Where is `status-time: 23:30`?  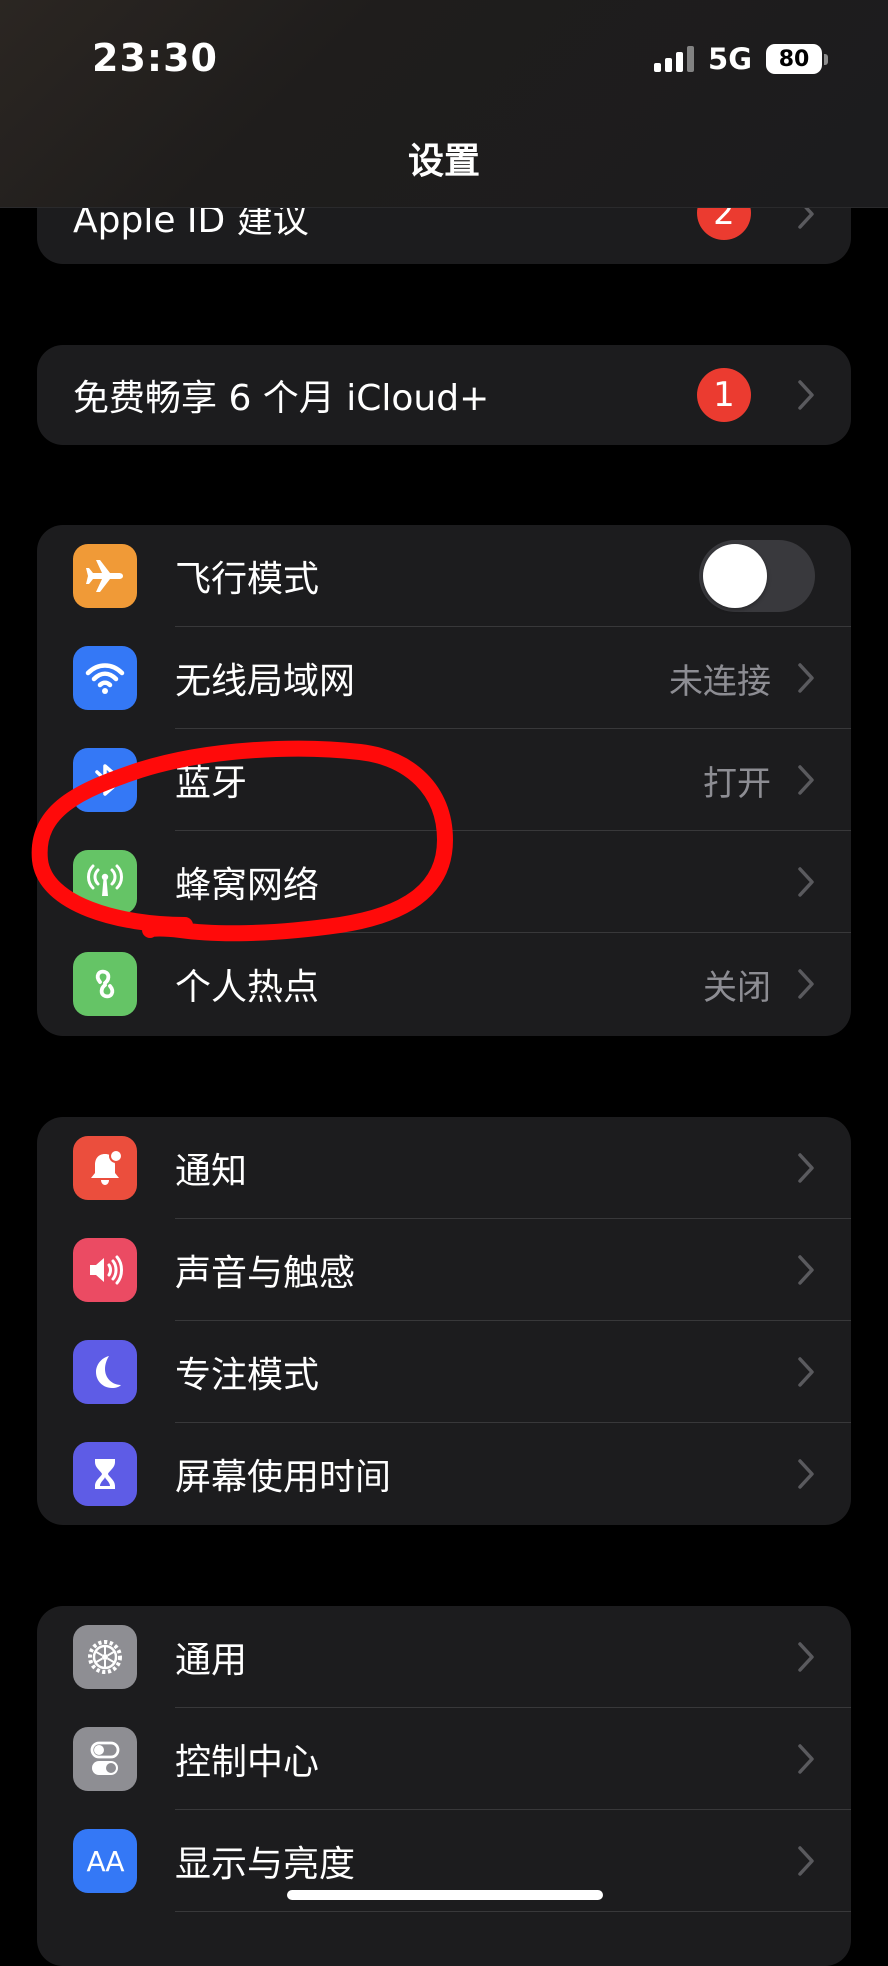 status-time: 23:30 is located at coordinates (155, 58).